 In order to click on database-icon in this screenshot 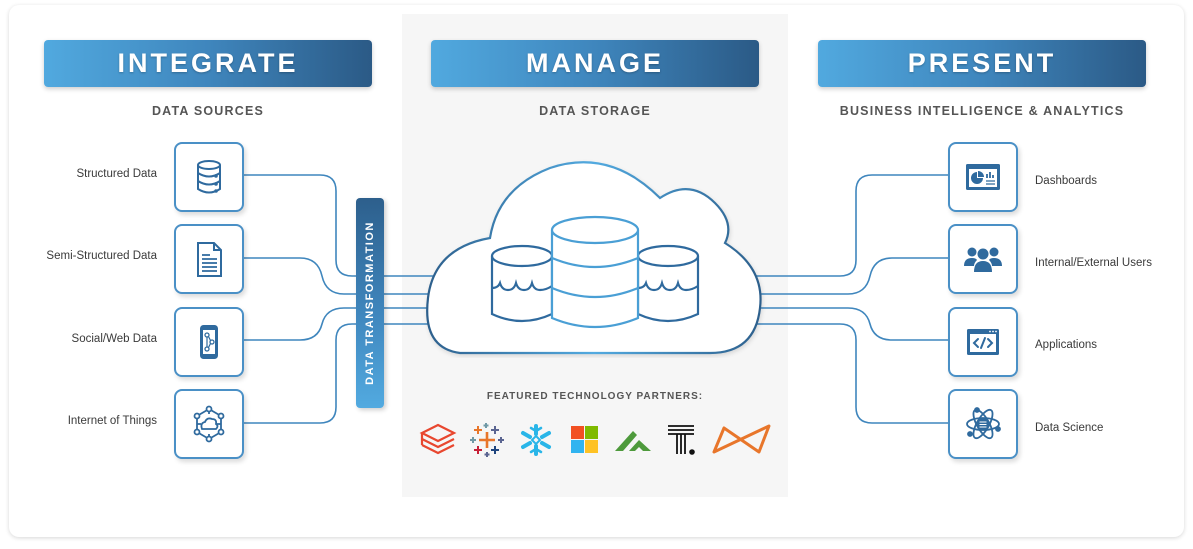, I will do `click(209, 177)`.